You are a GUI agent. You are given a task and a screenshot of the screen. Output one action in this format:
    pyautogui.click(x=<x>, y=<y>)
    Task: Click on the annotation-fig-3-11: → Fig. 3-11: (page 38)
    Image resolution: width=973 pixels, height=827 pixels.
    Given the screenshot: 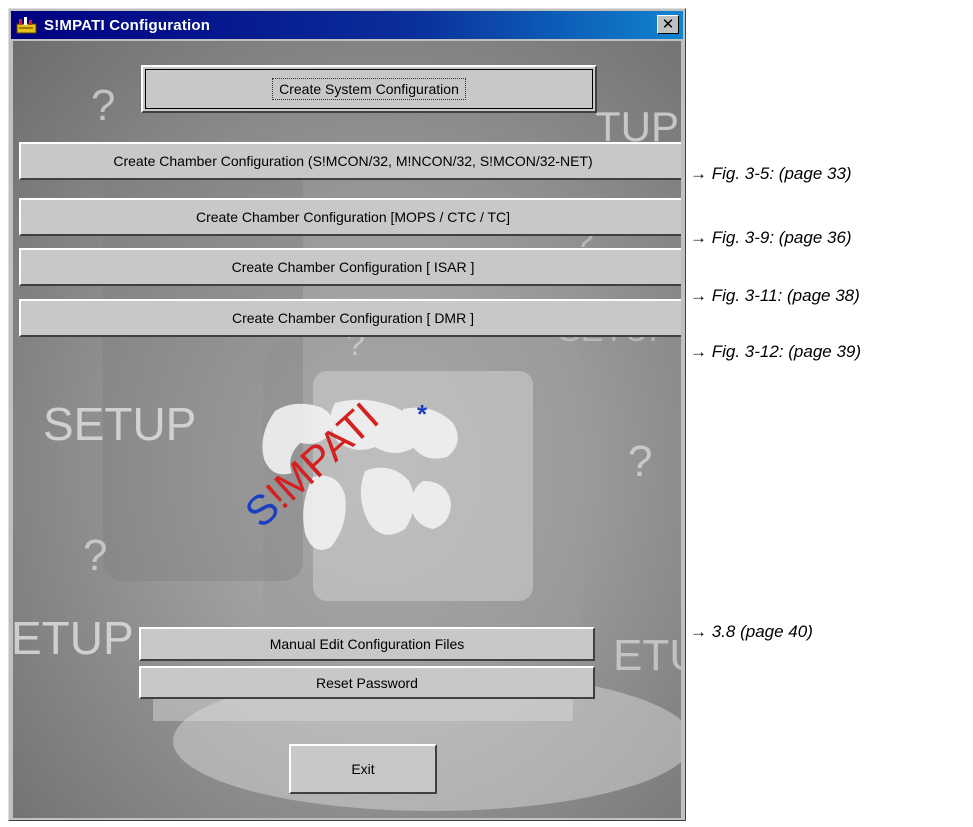 What is the action you would take?
    pyautogui.click(x=775, y=295)
    